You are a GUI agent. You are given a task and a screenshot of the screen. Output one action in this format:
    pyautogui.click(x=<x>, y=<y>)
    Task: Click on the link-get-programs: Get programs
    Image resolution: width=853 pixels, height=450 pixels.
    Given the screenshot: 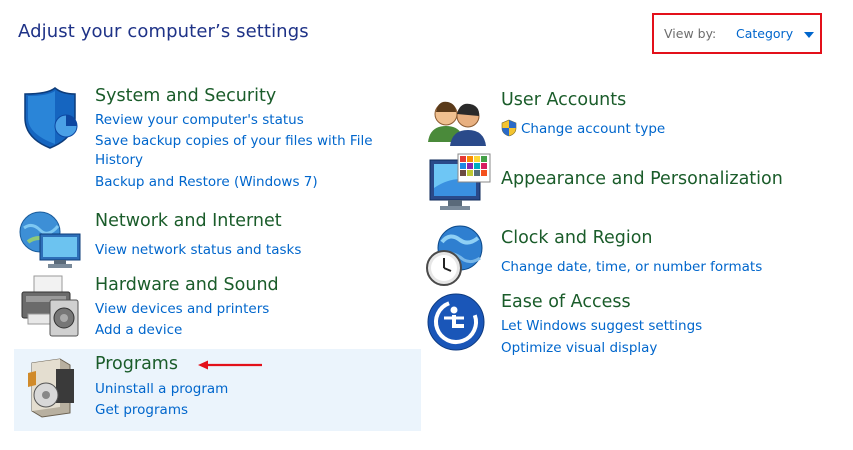 What is the action you would take?
    pyautogui.click(x=141, y=410)
    